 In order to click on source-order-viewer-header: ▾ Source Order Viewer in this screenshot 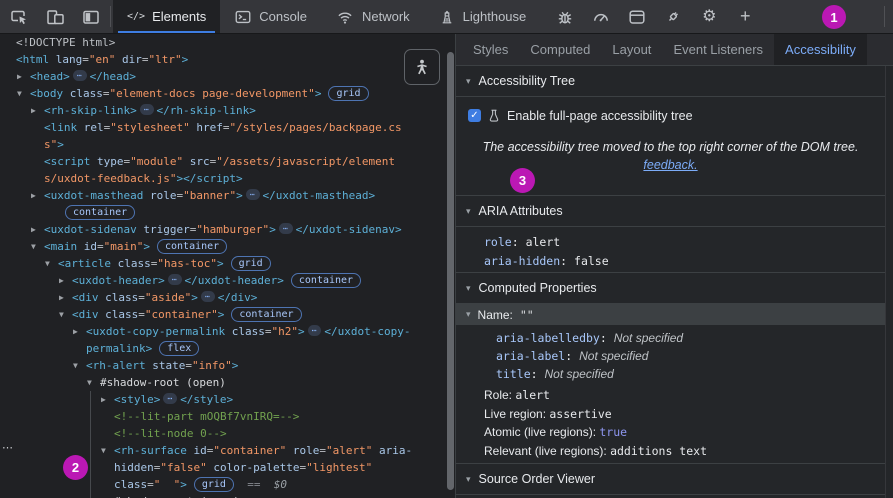, I will do `click(670, 479)`.